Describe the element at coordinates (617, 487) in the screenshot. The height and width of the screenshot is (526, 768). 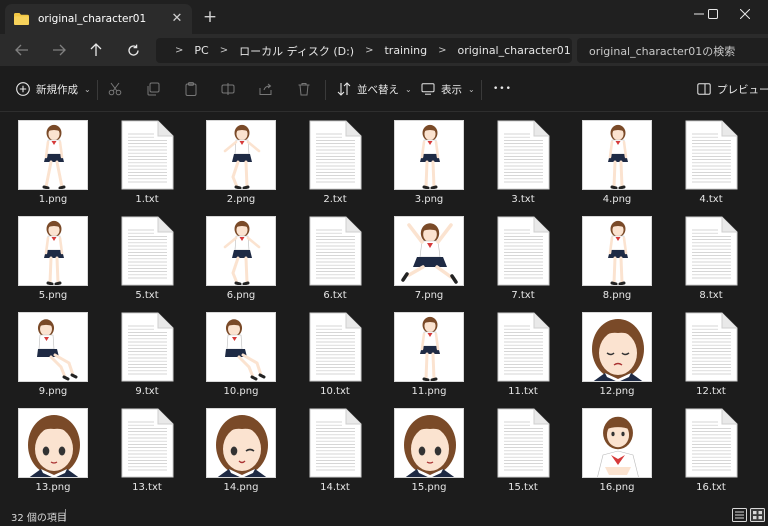
I see `file-name: 16.png` at that location.